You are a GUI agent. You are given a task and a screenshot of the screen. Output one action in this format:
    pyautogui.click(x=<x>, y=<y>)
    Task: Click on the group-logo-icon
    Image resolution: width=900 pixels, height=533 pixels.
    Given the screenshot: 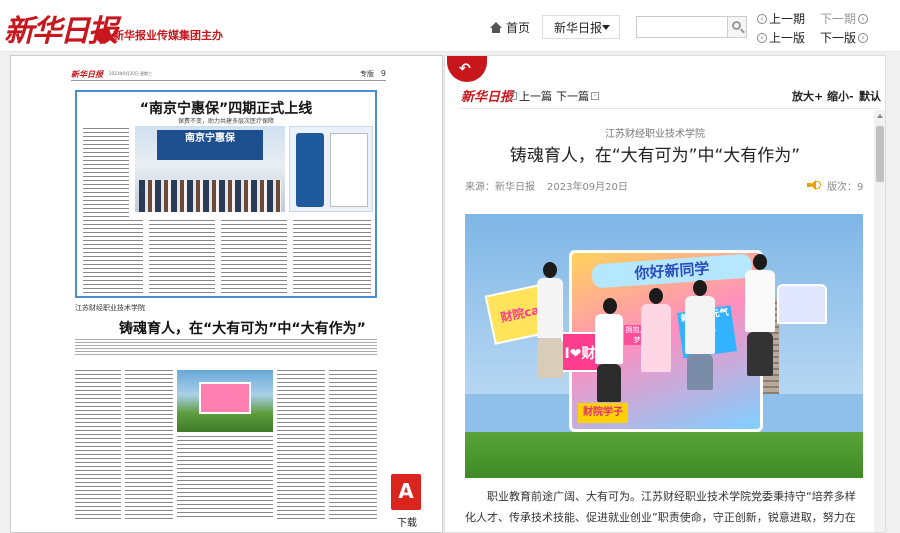 What is the action you would take?
    pyautogui.click(x=103, y=36)
    